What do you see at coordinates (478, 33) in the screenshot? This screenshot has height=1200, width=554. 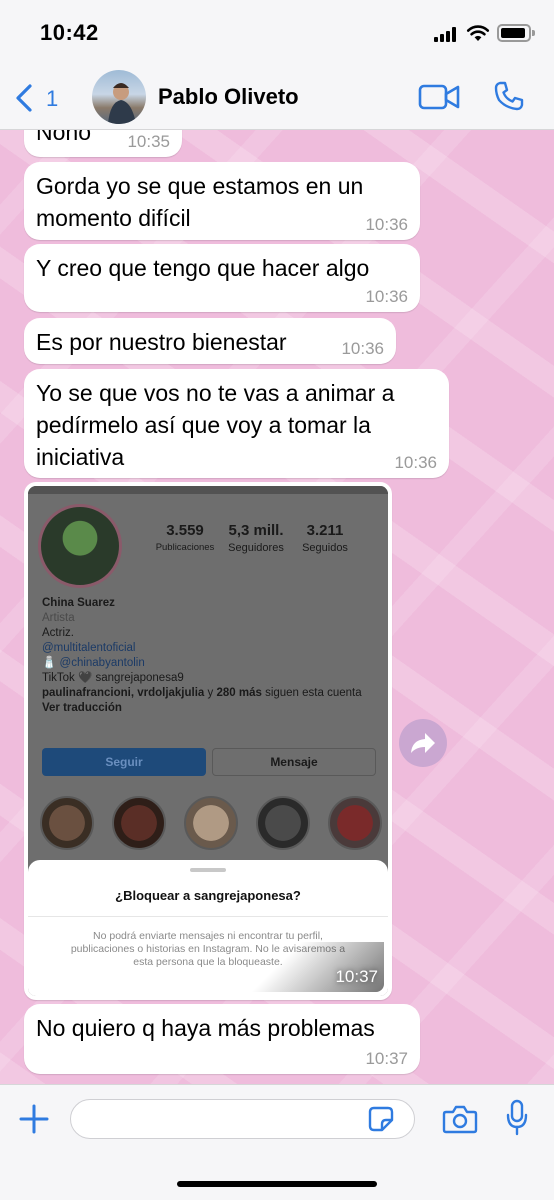 I see `wifi-icon` at bounding box center [478, 33].